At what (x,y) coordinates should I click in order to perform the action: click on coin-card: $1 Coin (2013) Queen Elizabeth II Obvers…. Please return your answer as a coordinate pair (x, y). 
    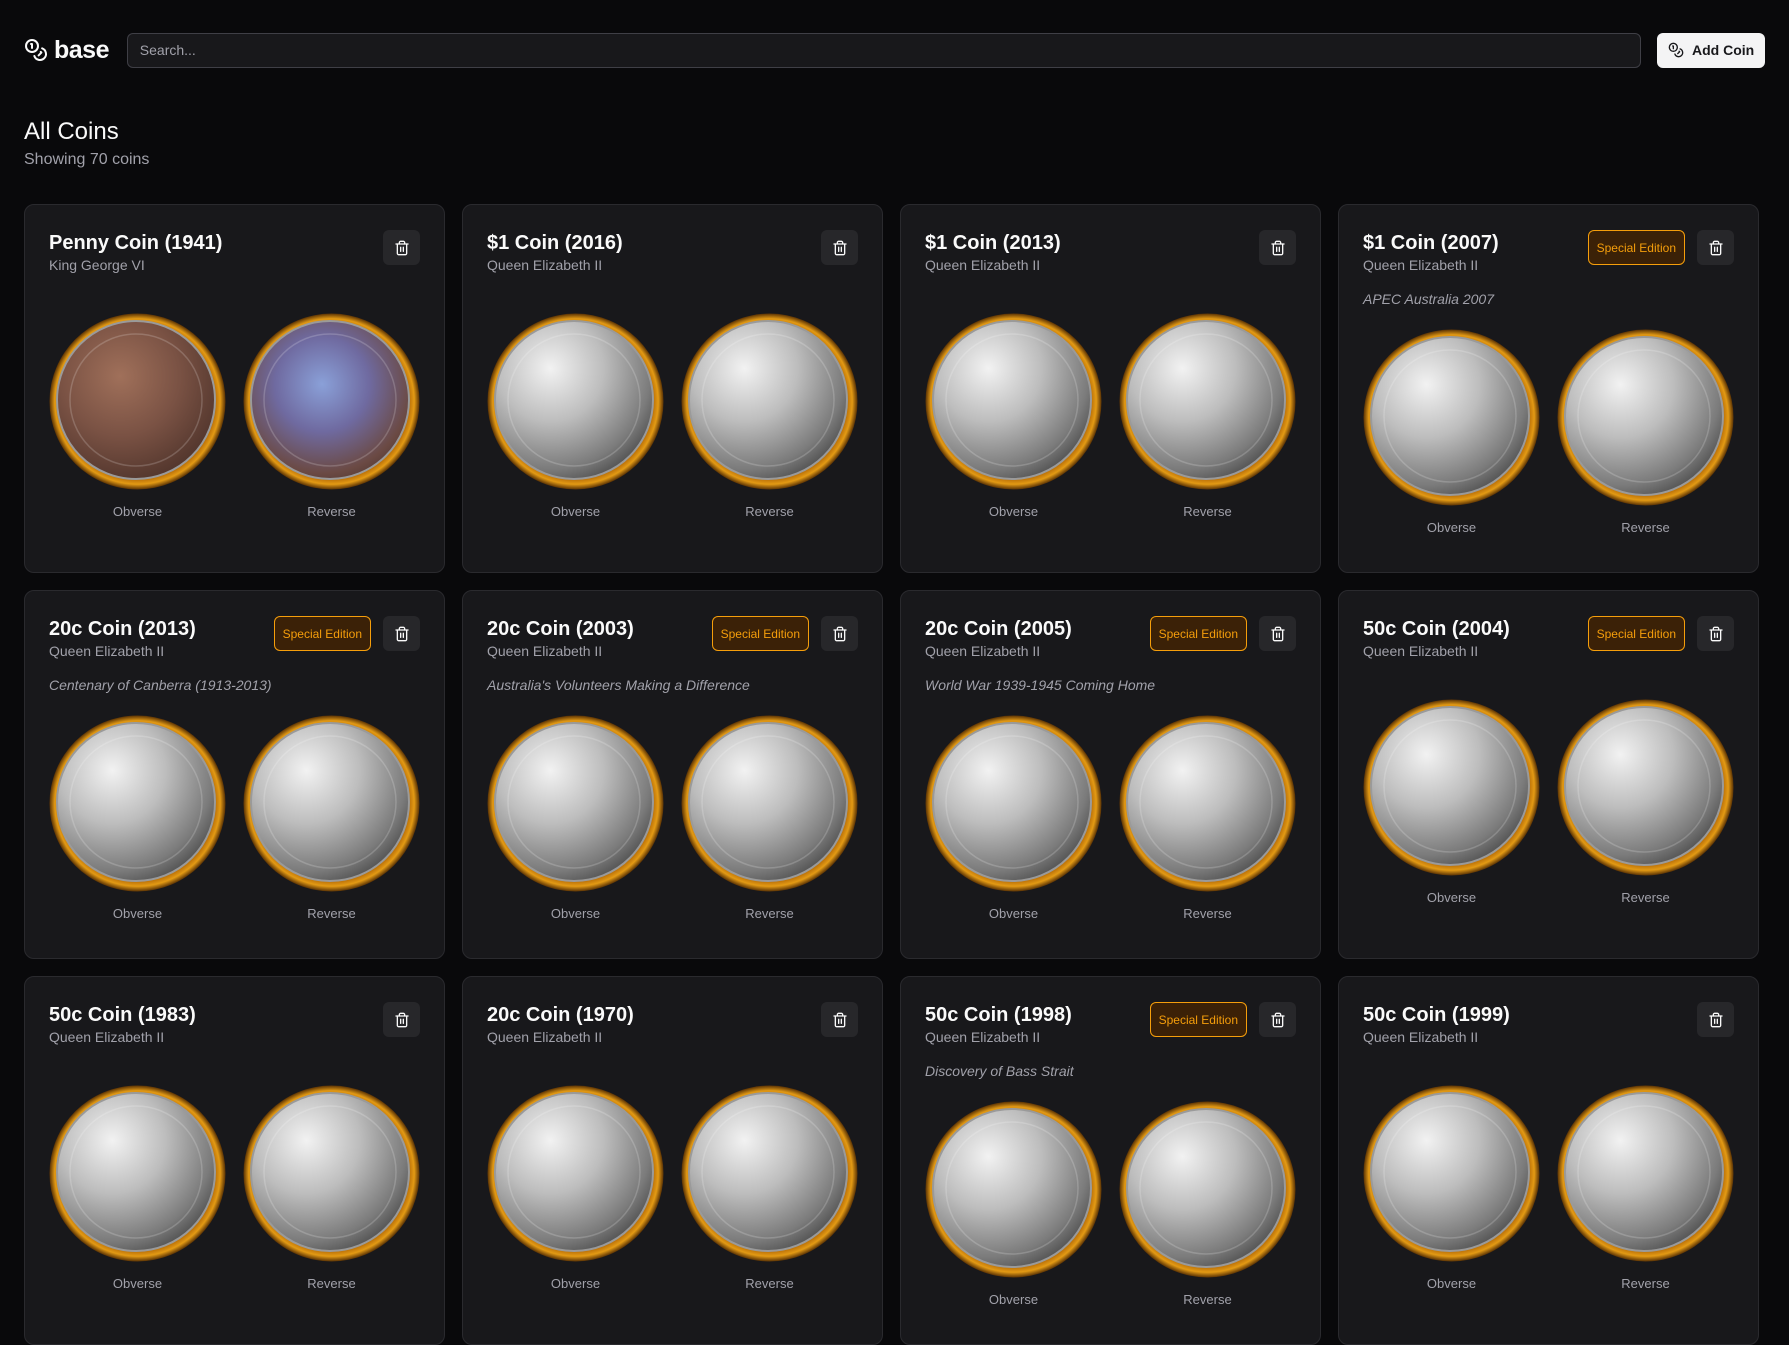
    Looking at the image, I should click on (1110, 388).